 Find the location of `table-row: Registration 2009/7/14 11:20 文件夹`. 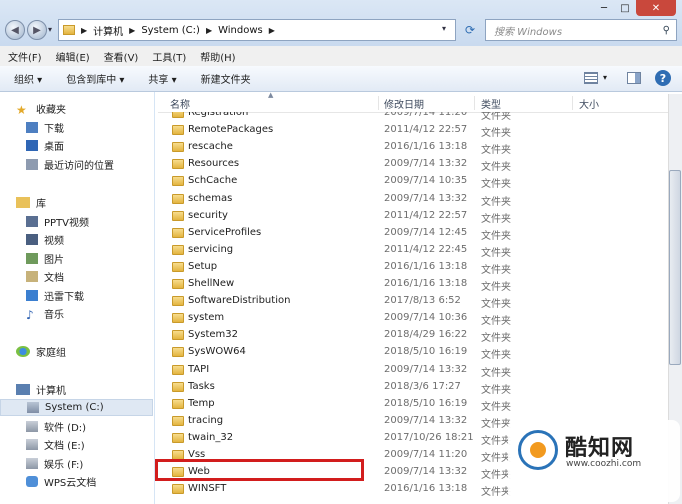

table-row: Registration 2009/7/14 11:20 文件夹 is located at coordinates (413, 117).